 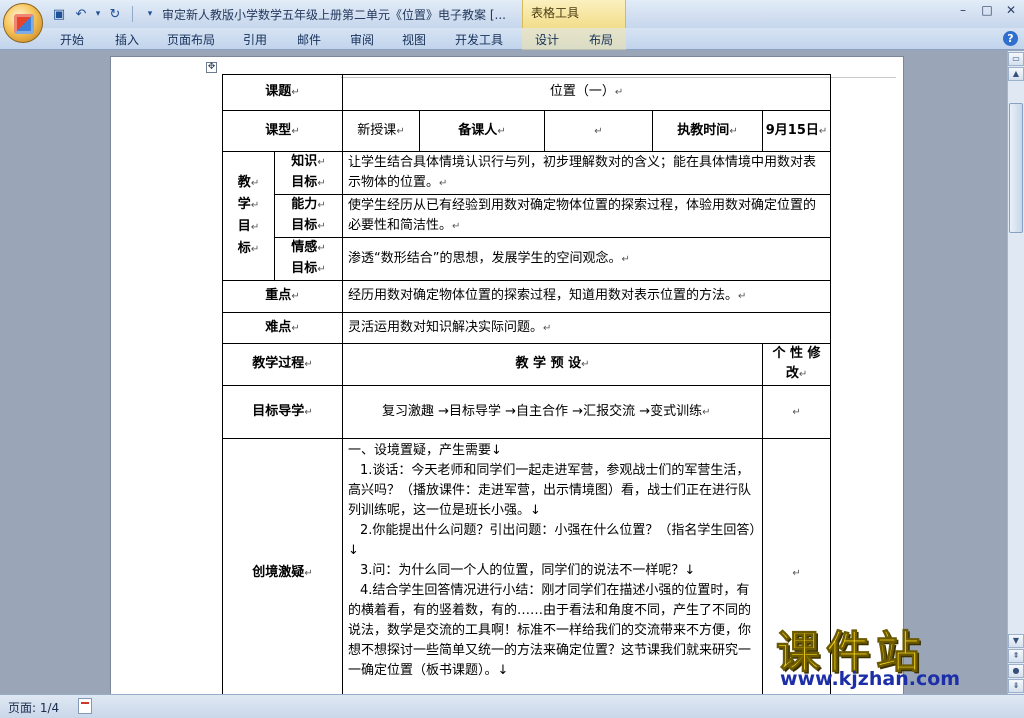 I want to click on tab-insert: 插入, so click(x=127, y=39).